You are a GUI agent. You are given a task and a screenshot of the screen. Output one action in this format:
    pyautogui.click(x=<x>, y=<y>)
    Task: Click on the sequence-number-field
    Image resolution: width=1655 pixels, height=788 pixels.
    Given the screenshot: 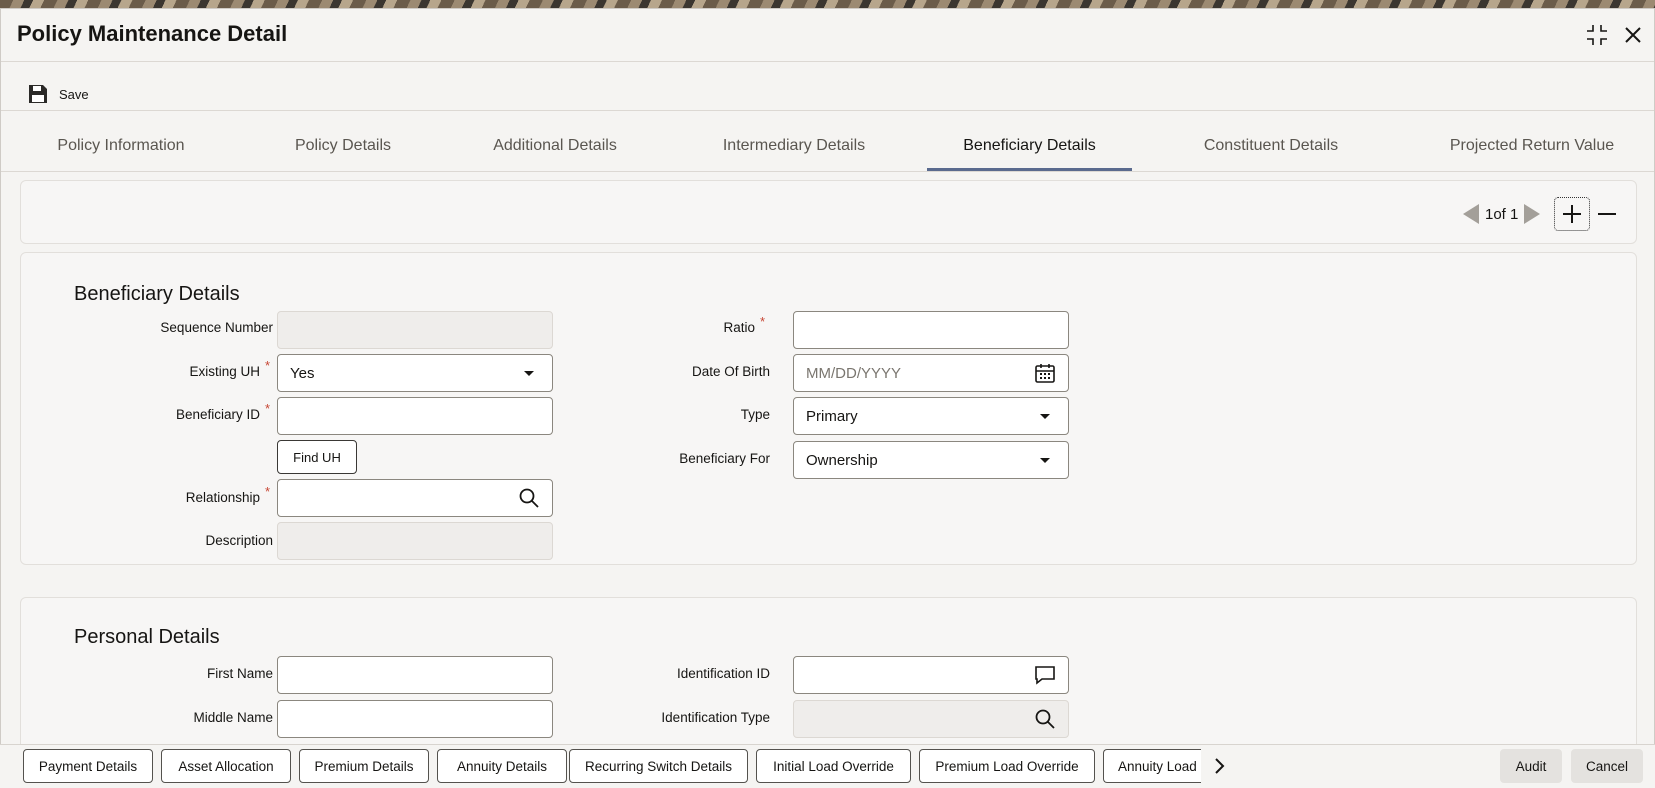 What is the action you would take?
    pyautogui.click(x=415, y=330)
    